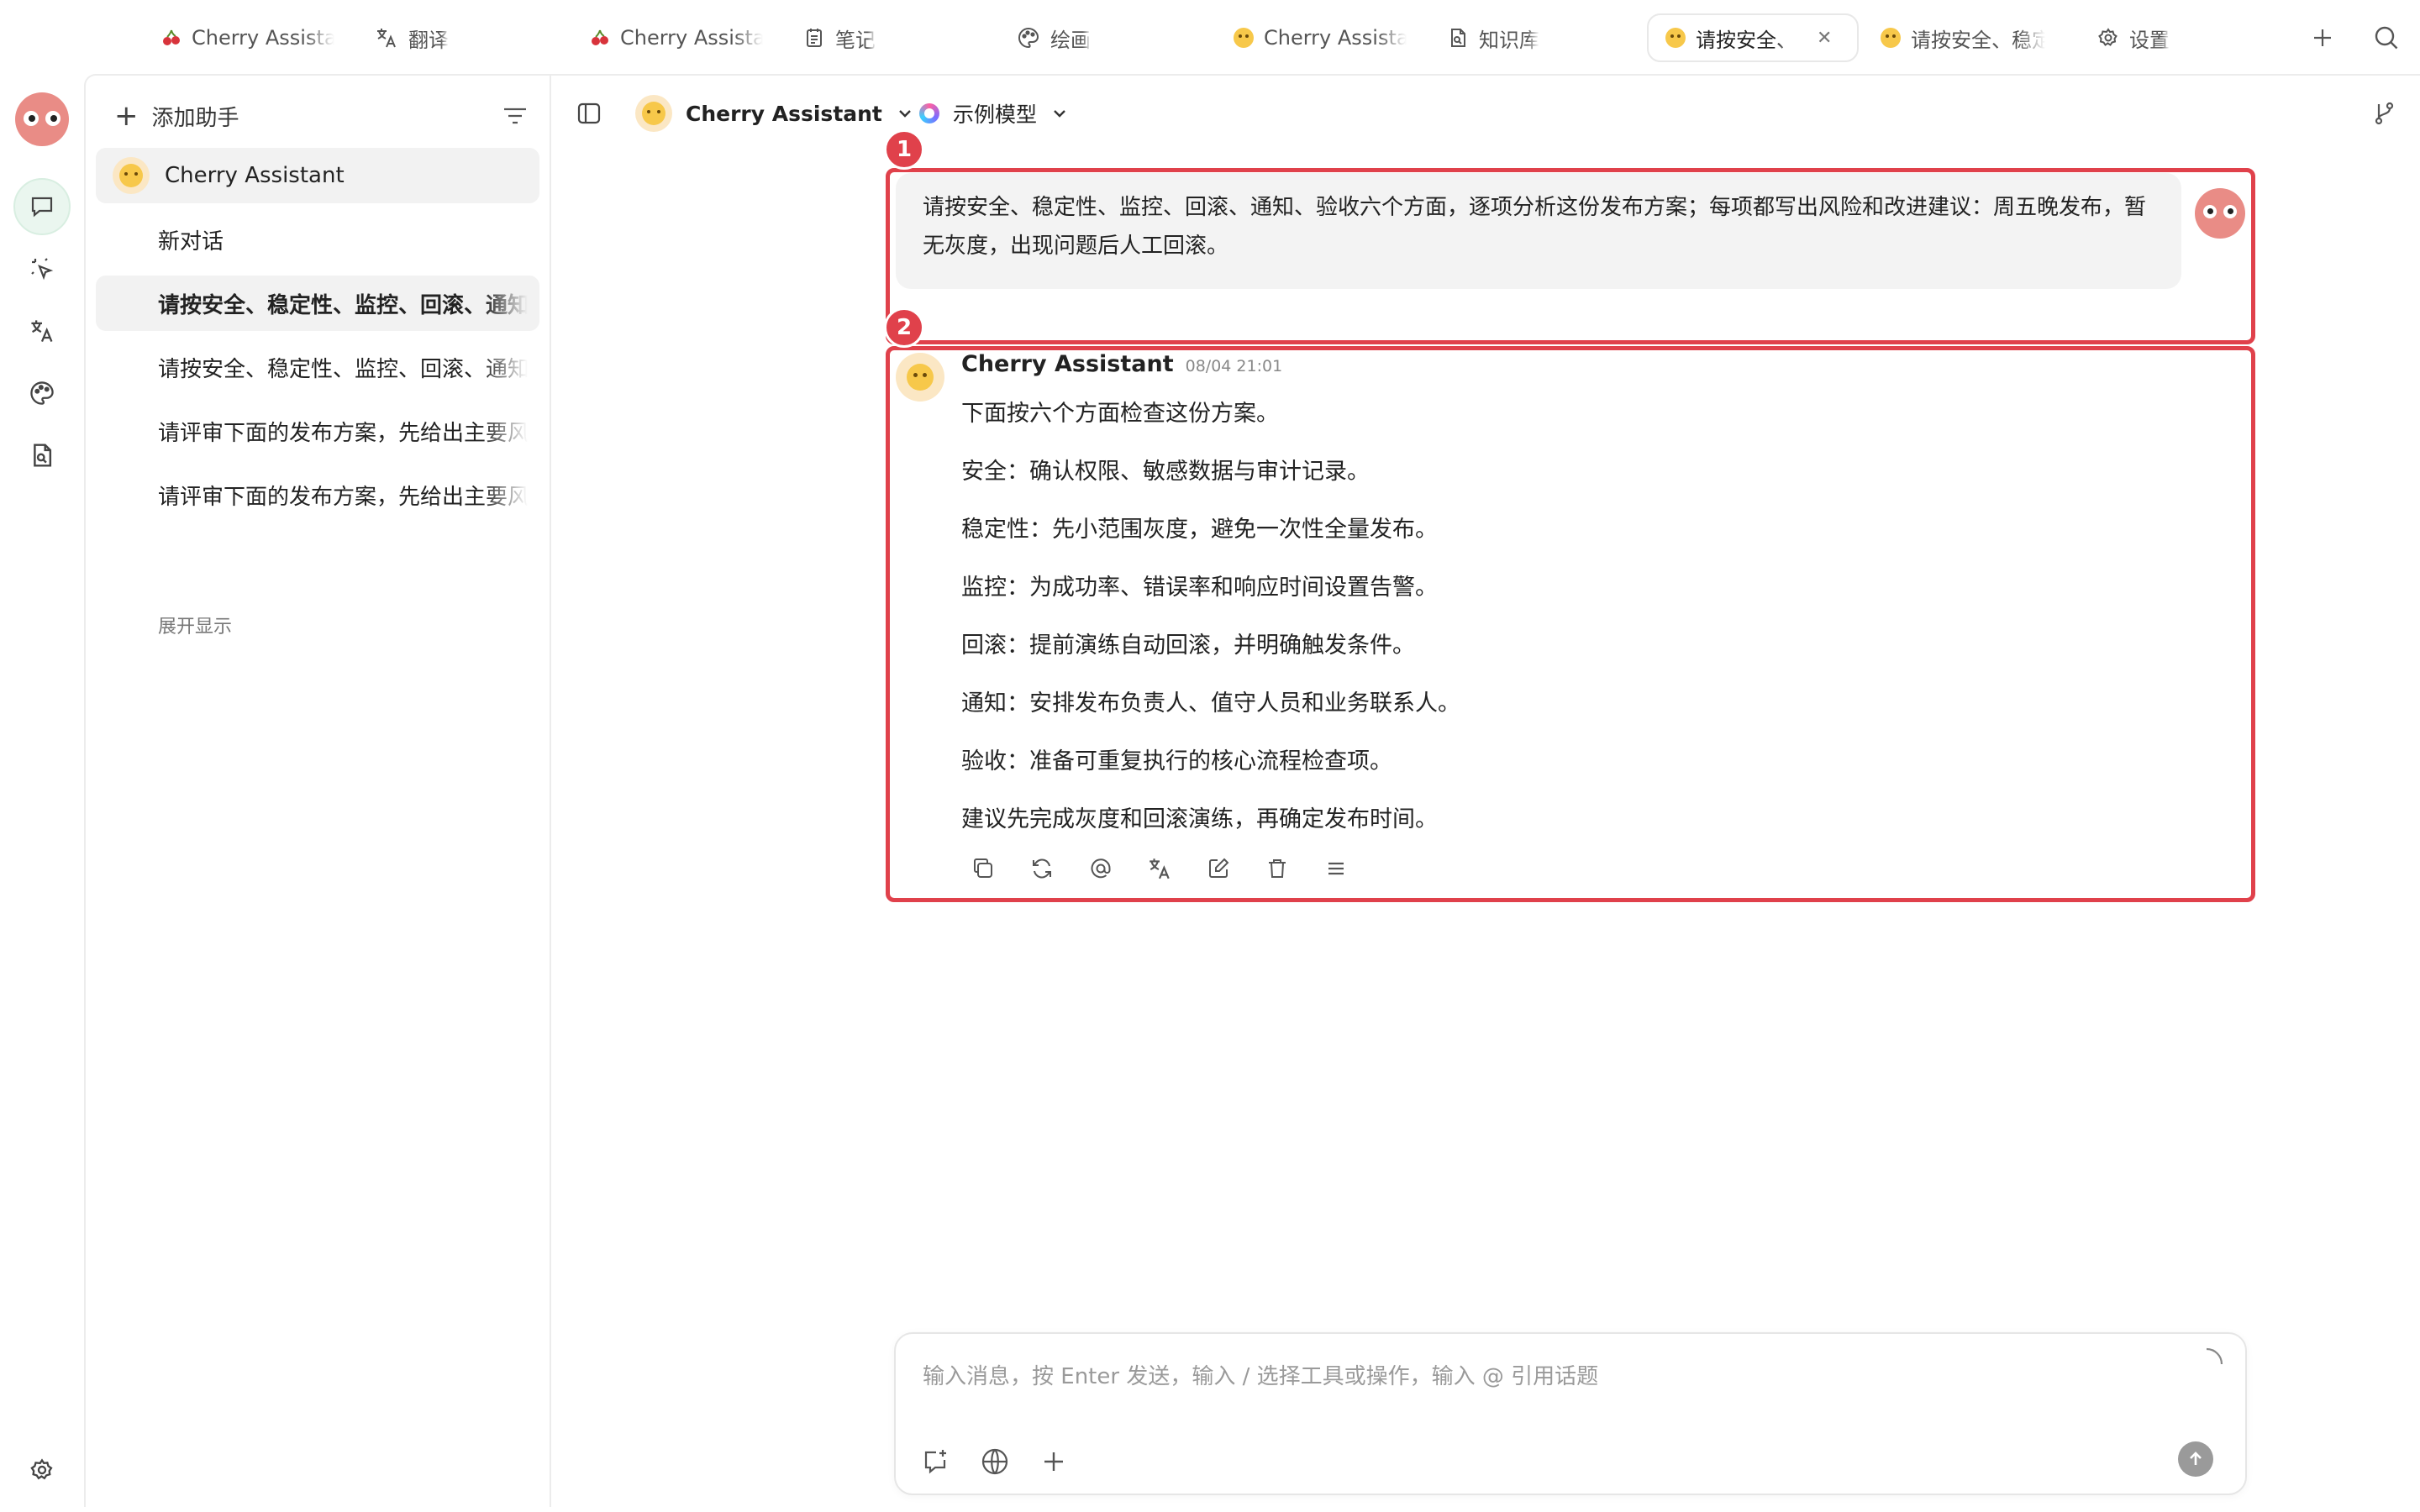 The height and width of the screenshot is (1512, 2420). Describe the element at coordinates (1277, 868) in the screenshot. I see `delete-icon` at that location.